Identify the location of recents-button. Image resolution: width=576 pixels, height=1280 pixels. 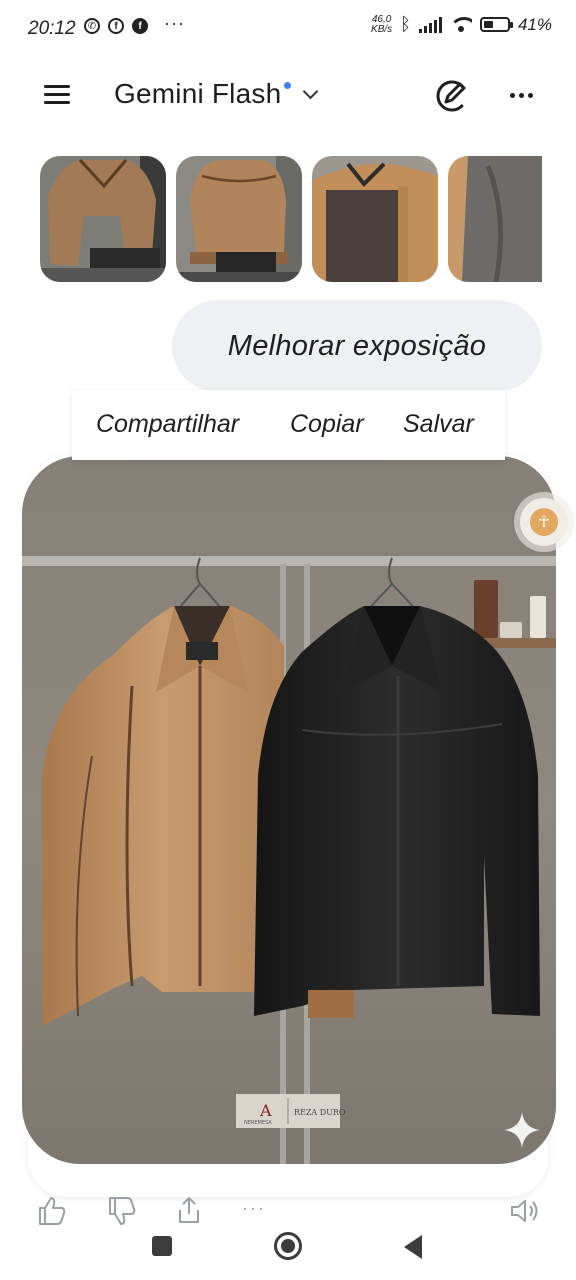
(162, 1246).